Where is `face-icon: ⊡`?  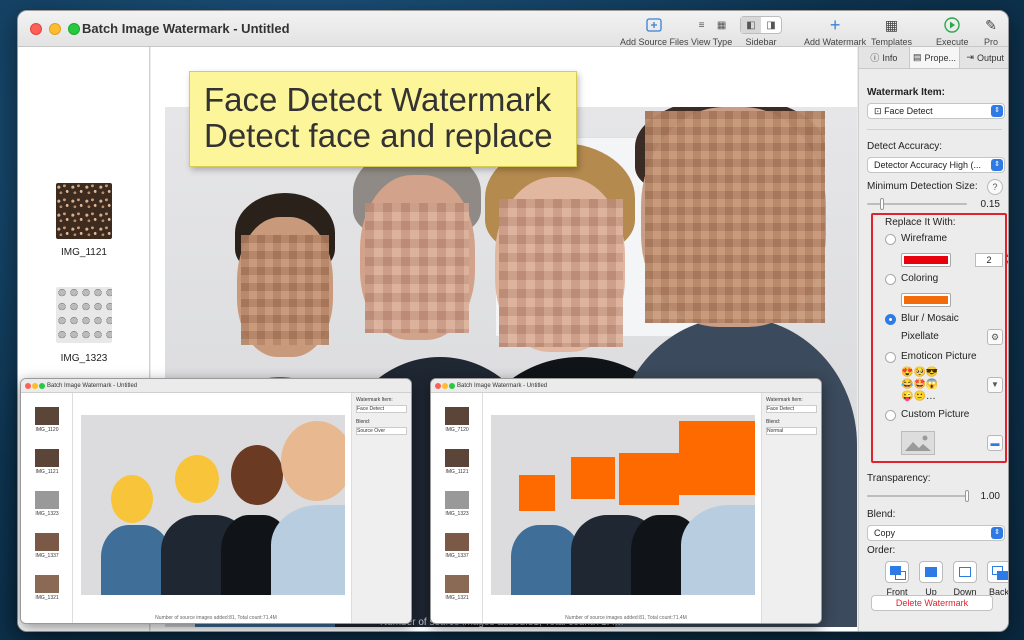
face-icon: ⊡ is located at coordinates (878, 111).